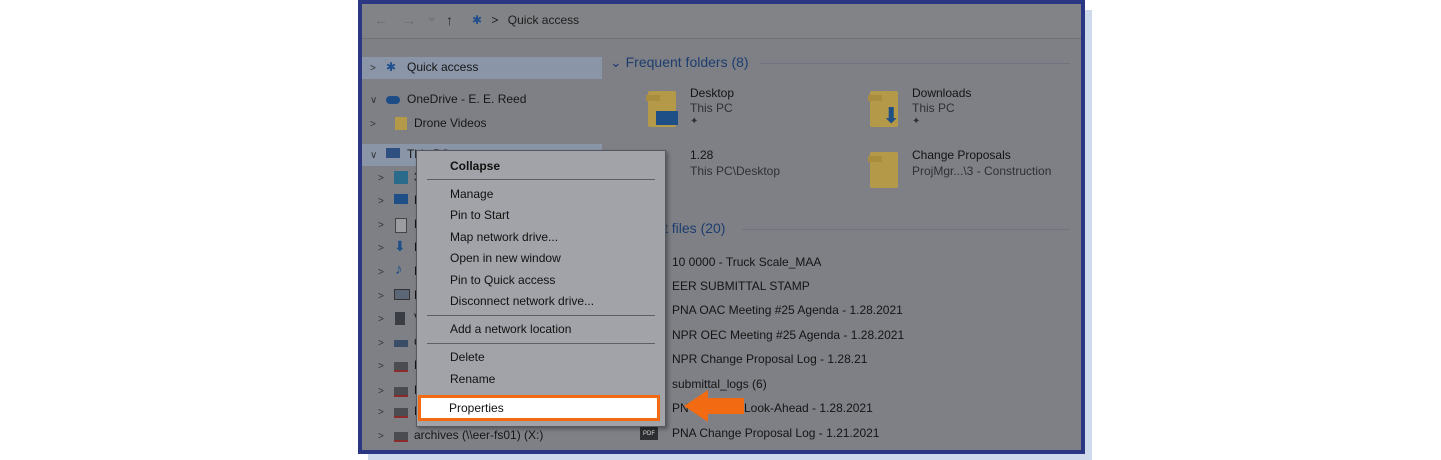  I want to click on desktop-overlay-icon, so click(667, 118).